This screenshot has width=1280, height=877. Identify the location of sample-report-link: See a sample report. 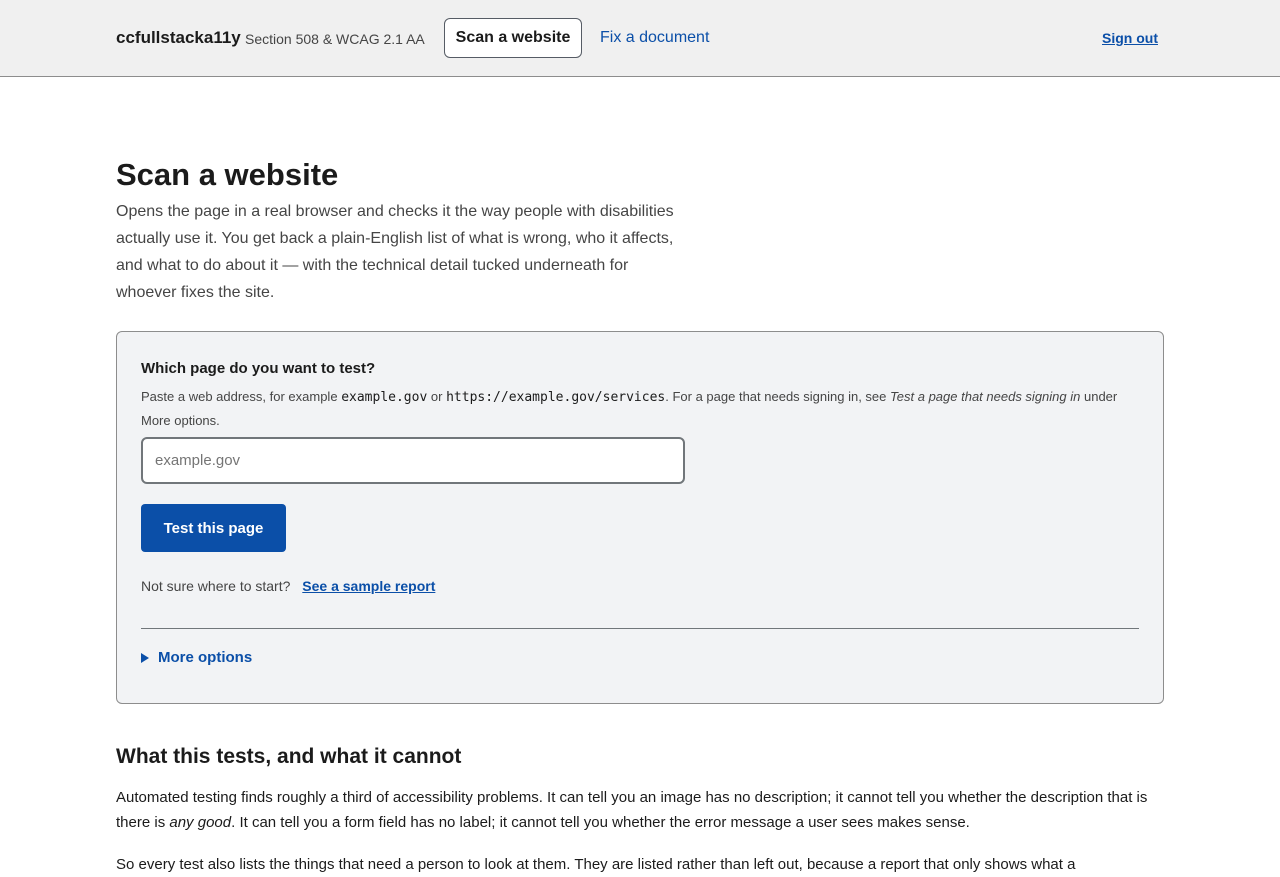
(368, 586).